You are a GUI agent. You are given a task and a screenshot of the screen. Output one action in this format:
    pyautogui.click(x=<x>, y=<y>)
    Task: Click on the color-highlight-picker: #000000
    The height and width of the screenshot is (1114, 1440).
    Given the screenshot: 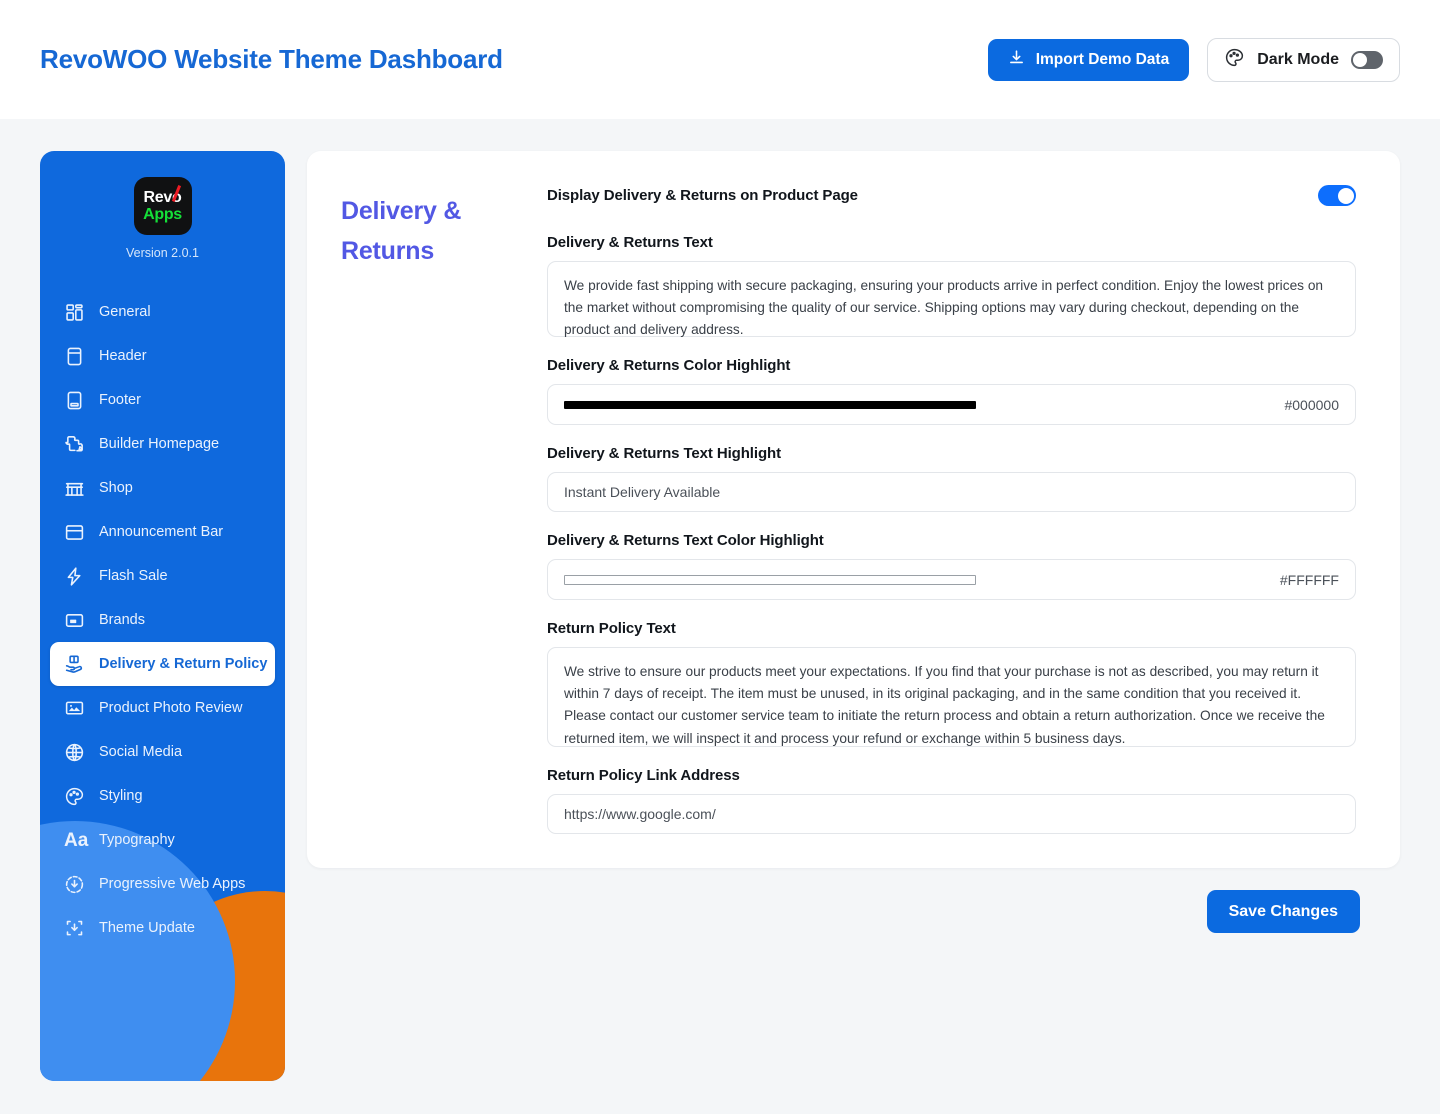 What is the action you would take?
    pyautogui.click(x=951, y=404)
    